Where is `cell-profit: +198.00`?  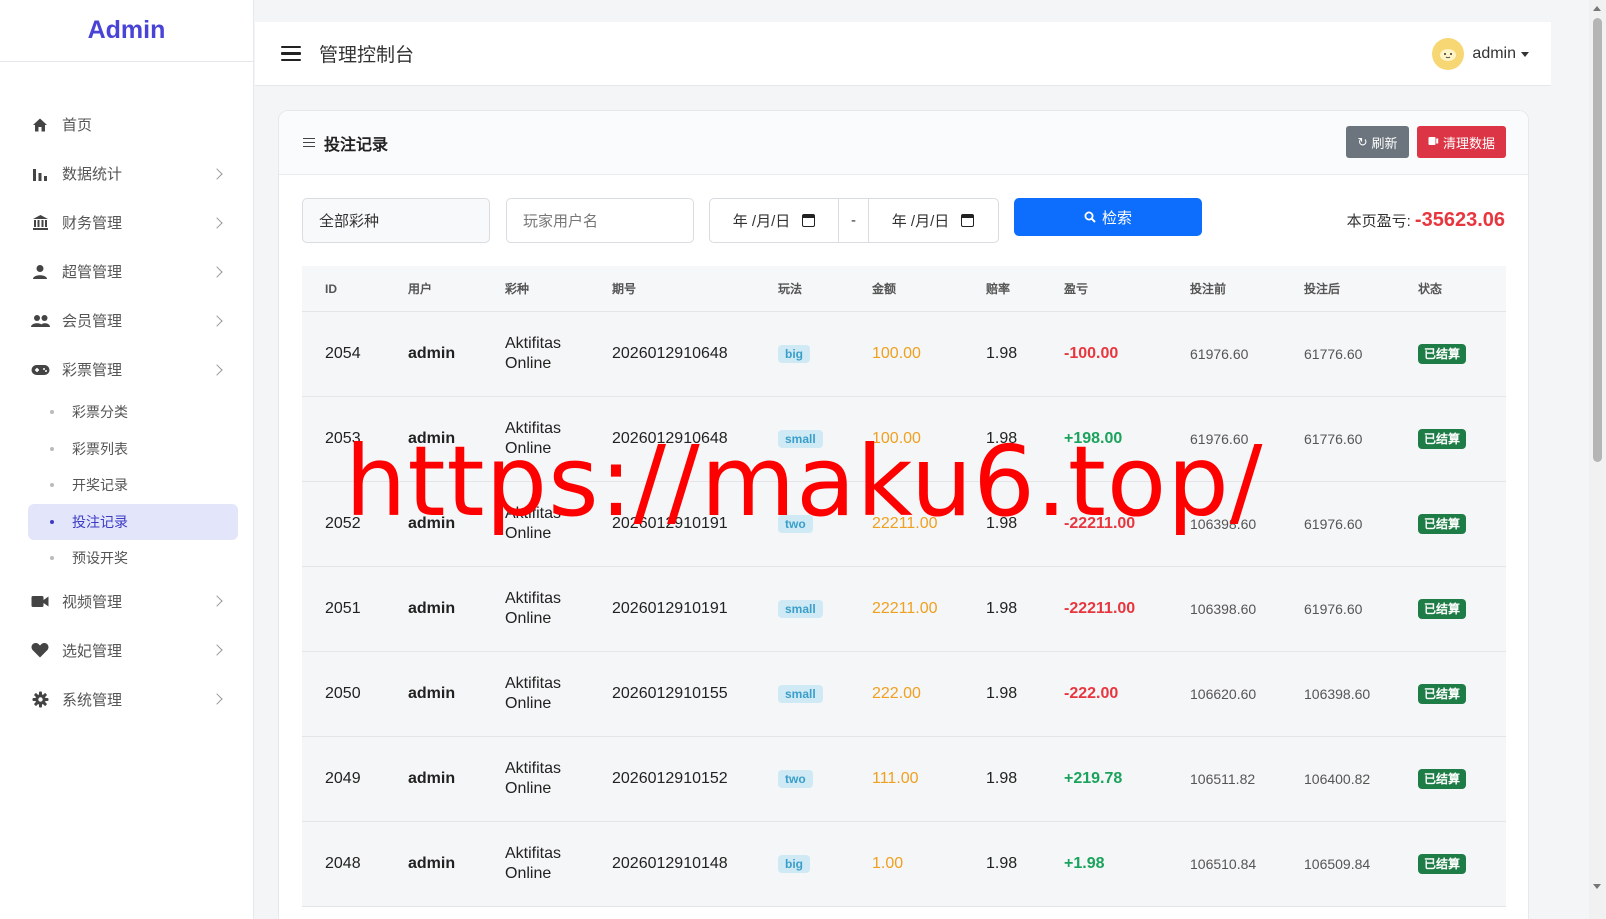
cell-profit: +198.00 is located at coordinates (1093, 438).